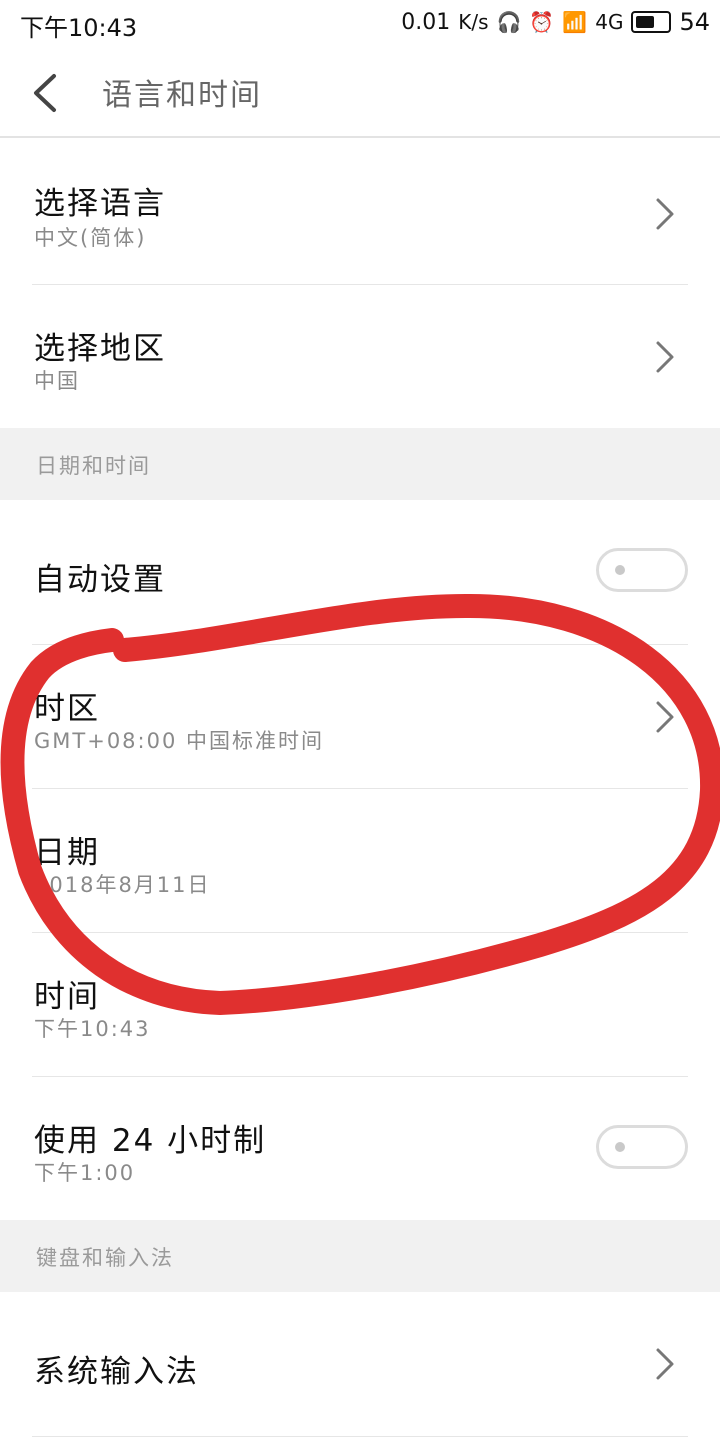 Image resolution: width=720 pixels, height=1440 pixels. I want to click on network-type: 4G, so click(609, 22).